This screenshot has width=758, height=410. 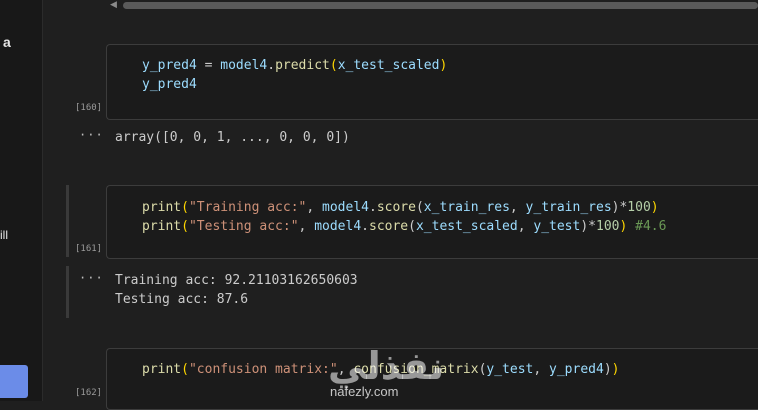 What do you see at coordinates (263, 369) in the screenshot?
I see `code-token: "confusion matrix:"` at bounding box center [263, 369].